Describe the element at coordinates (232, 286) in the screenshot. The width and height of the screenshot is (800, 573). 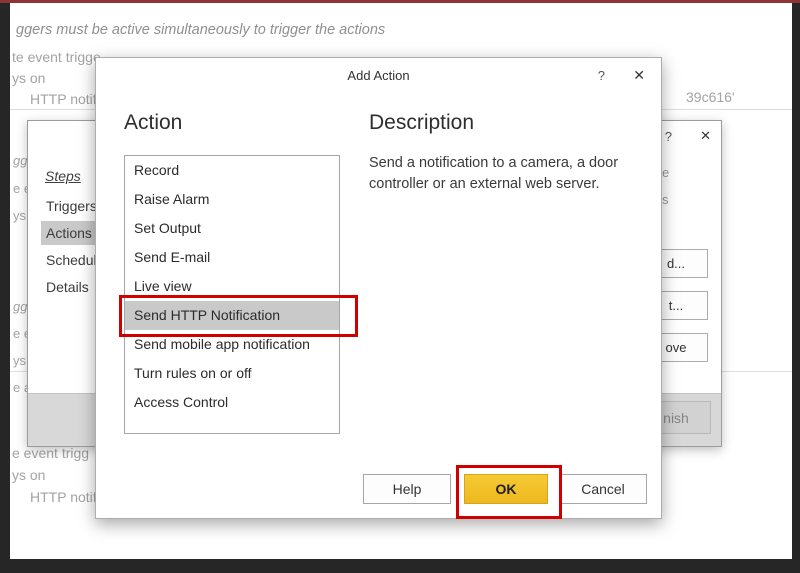
I see `action-item-live-view: Live view` at that location.